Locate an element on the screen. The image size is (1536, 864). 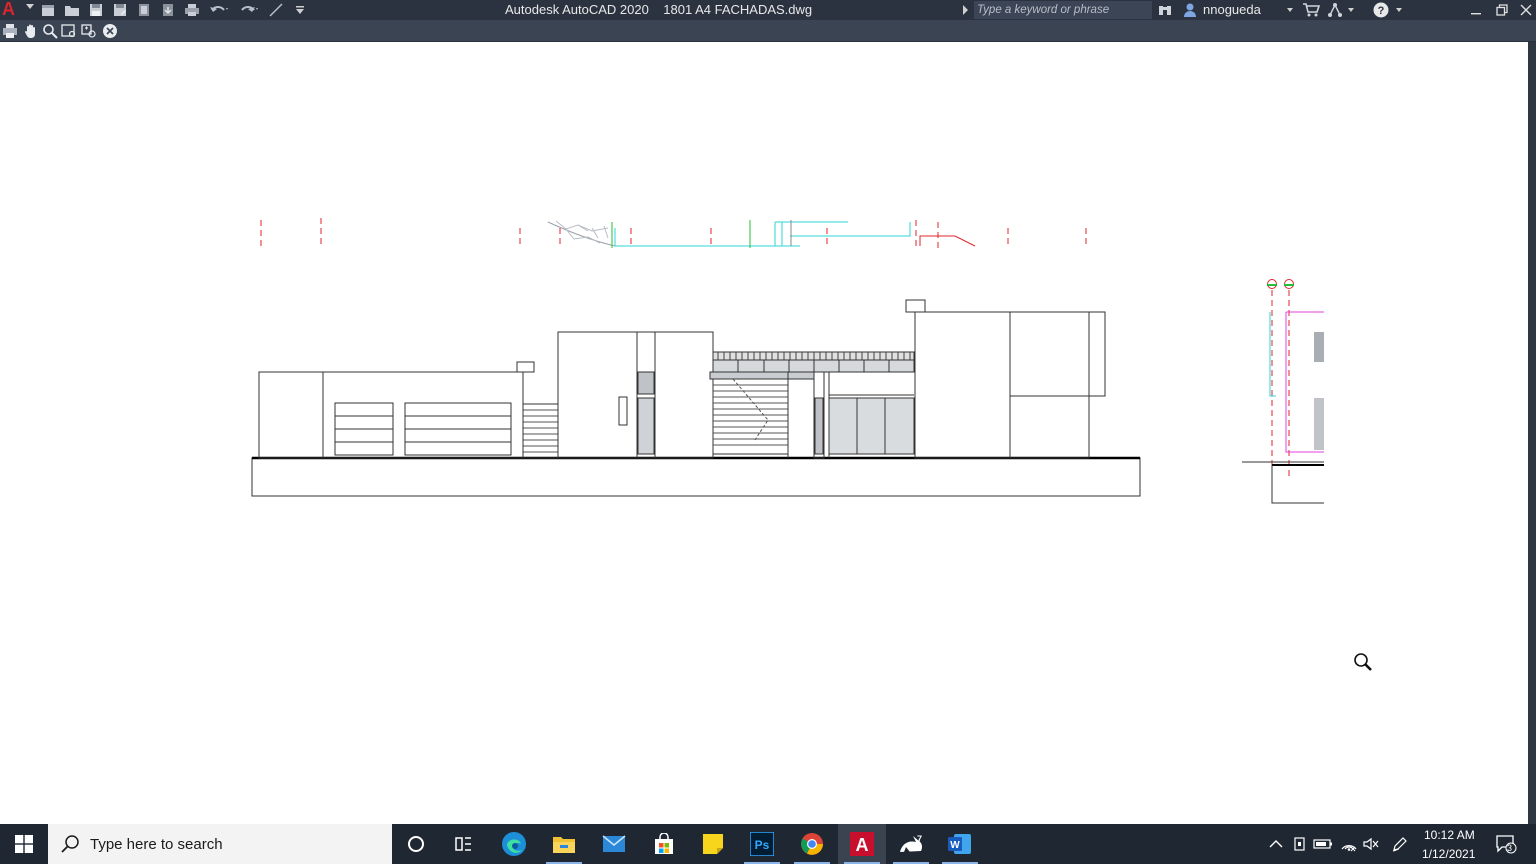
zoom-cursor-icon is located at coordinates (1363, 662).